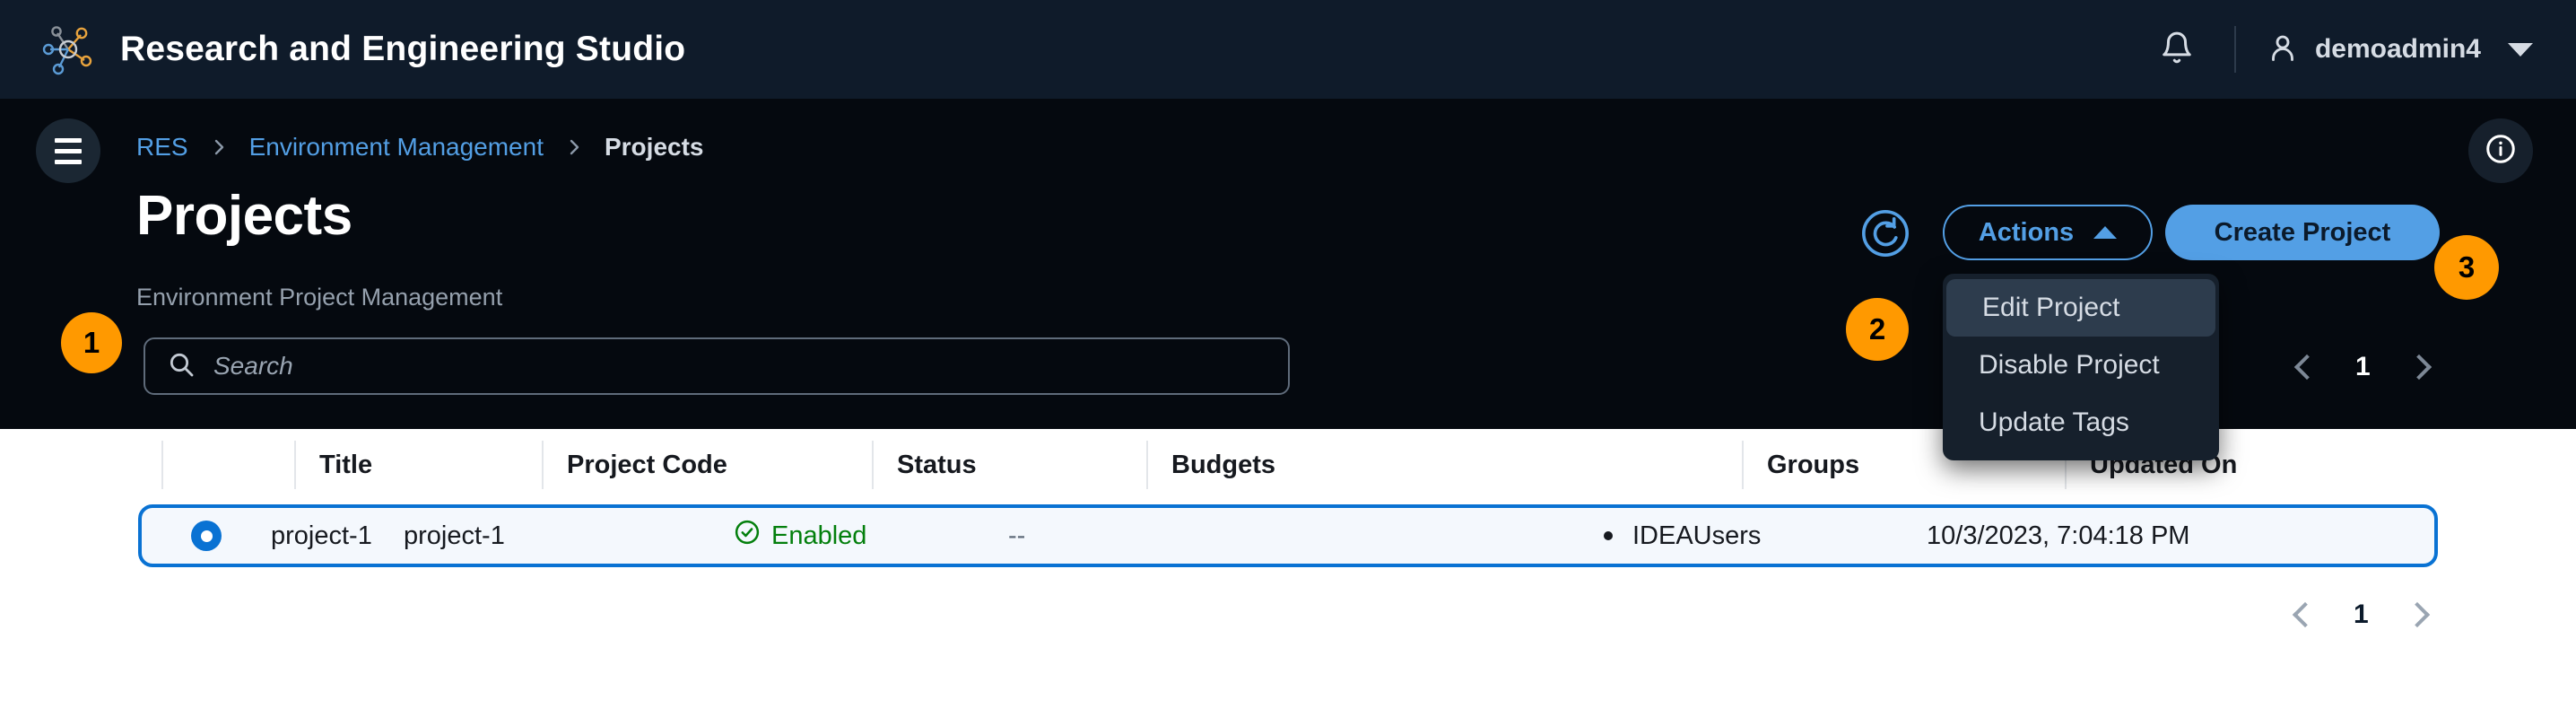  Describe the element at coordinates (181, 366) in the screenshot. I see `search-icon` at that location.